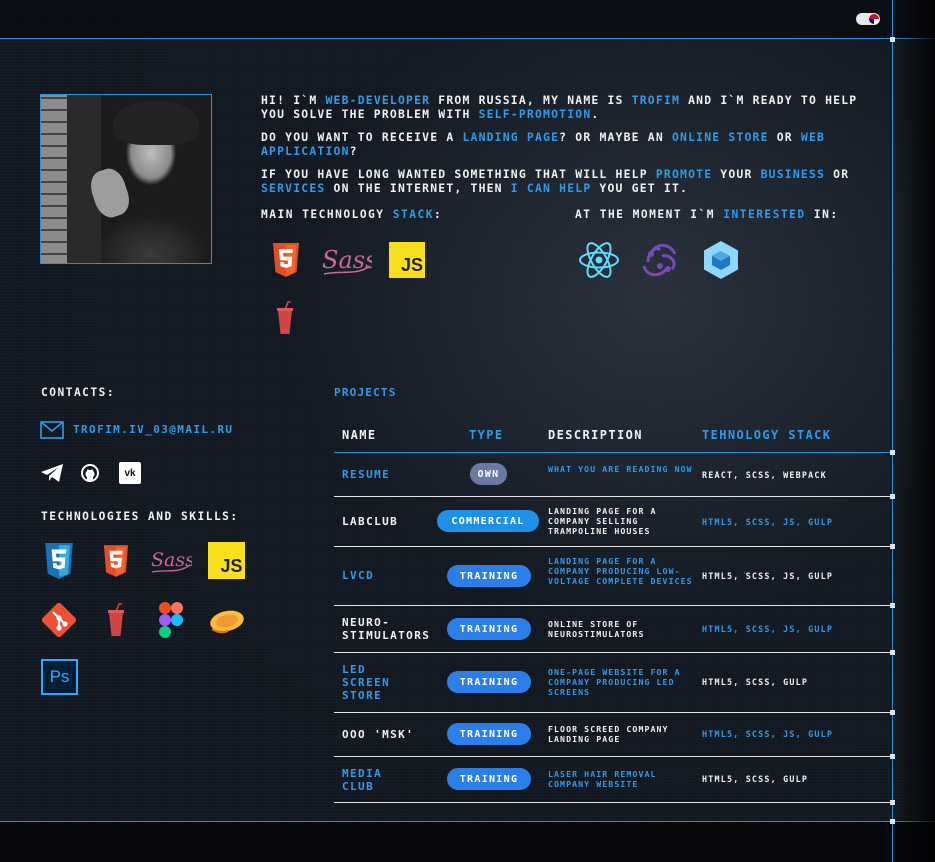 The width and height of the screenshot is (935, 862). Describe the element at coordinates (914, 431) in the screenshot. I see `frame-shade` at that location.